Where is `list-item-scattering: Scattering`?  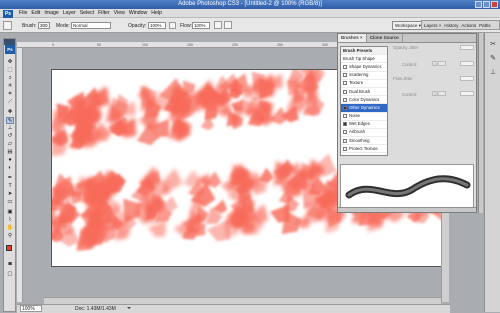 list-item-scattering: Scattering is located at coordinates (364, 76).